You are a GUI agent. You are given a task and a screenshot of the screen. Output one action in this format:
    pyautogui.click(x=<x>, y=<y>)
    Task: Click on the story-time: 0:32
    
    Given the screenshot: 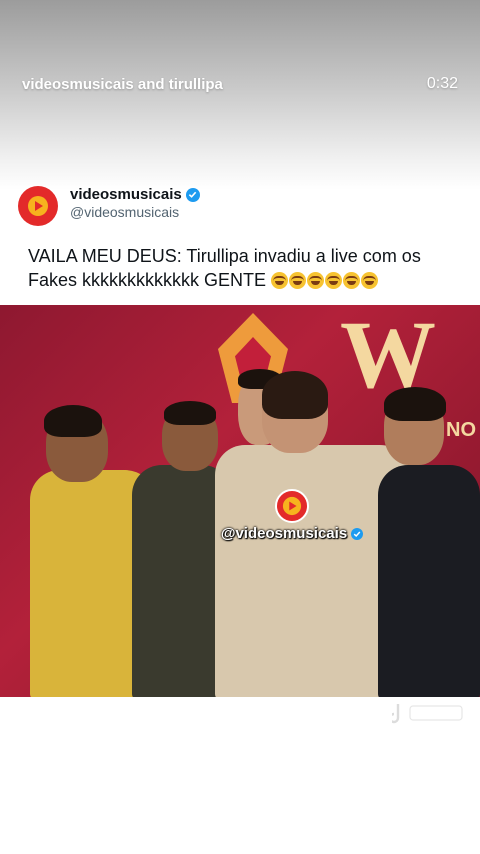 What is the action you would take?
    pyautogui.click(x=442, y=83)
    